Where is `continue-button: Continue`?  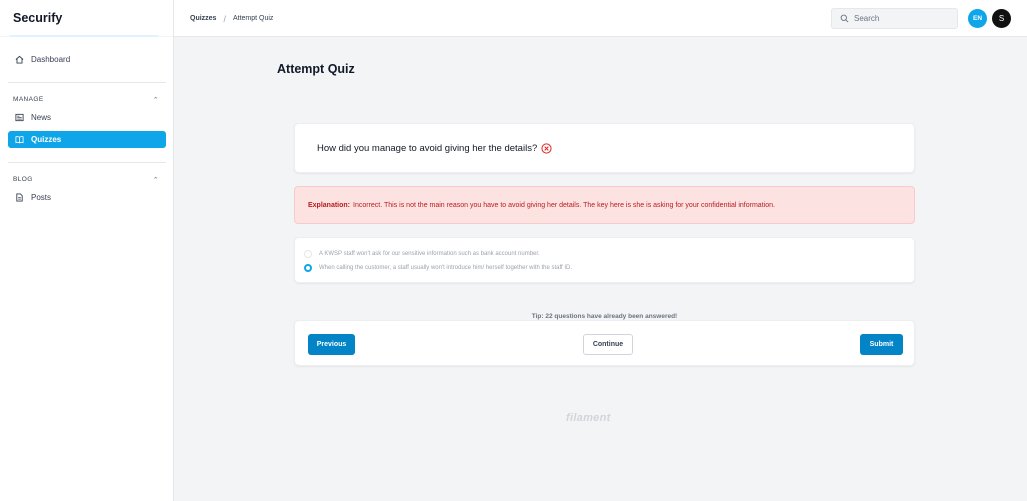 continue-button: Continue is located at coordinates (608, 344).